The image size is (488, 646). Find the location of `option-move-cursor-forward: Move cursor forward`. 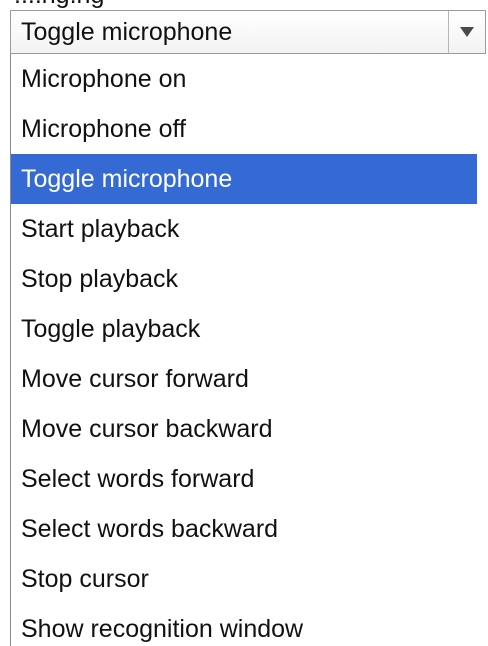

option-move-cursor-forward: Move cursor forward is located at coordinates (244, 379).